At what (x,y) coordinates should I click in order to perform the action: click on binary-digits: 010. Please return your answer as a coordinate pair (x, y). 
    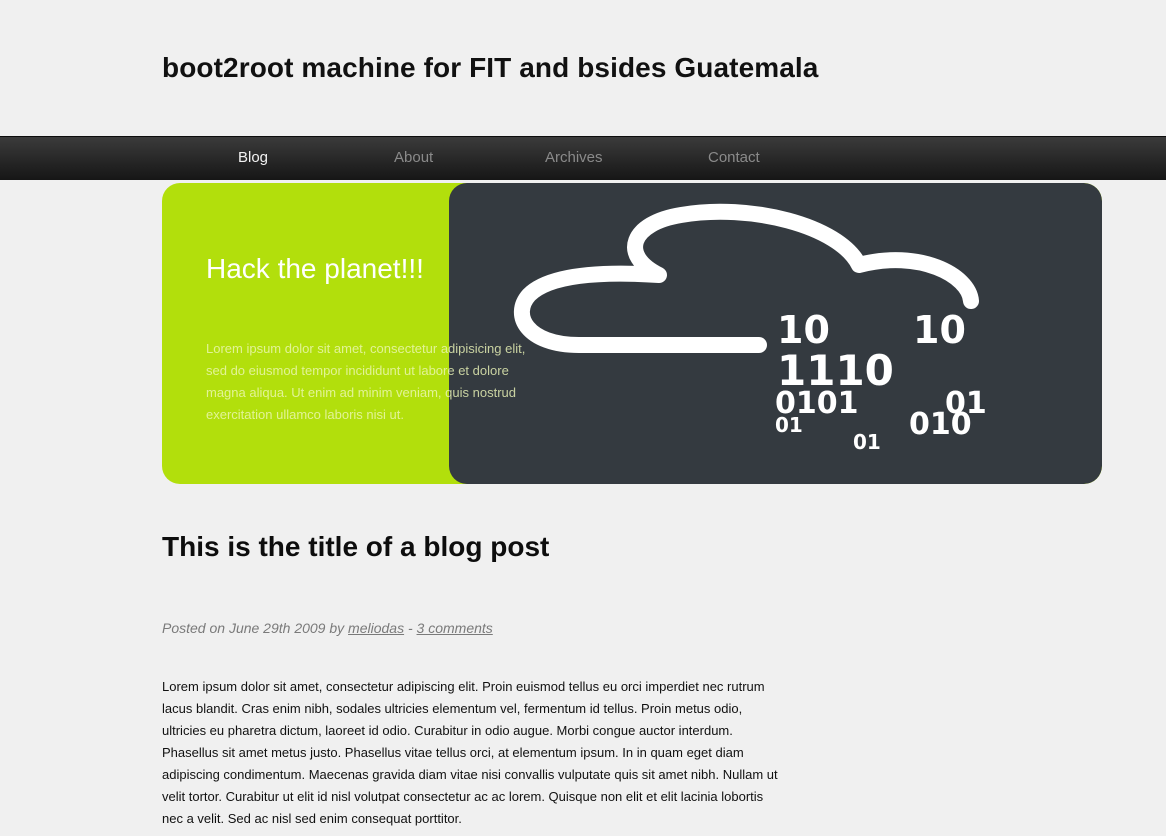
    Looking at the image, I should click on (940, 424).